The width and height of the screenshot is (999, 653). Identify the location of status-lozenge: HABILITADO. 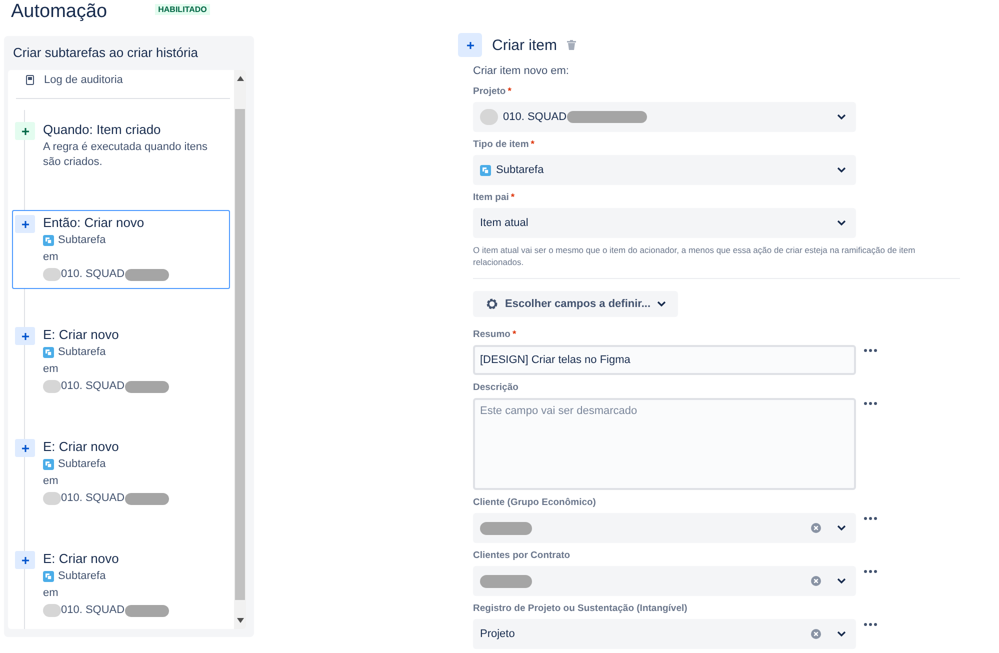
(182, 9).